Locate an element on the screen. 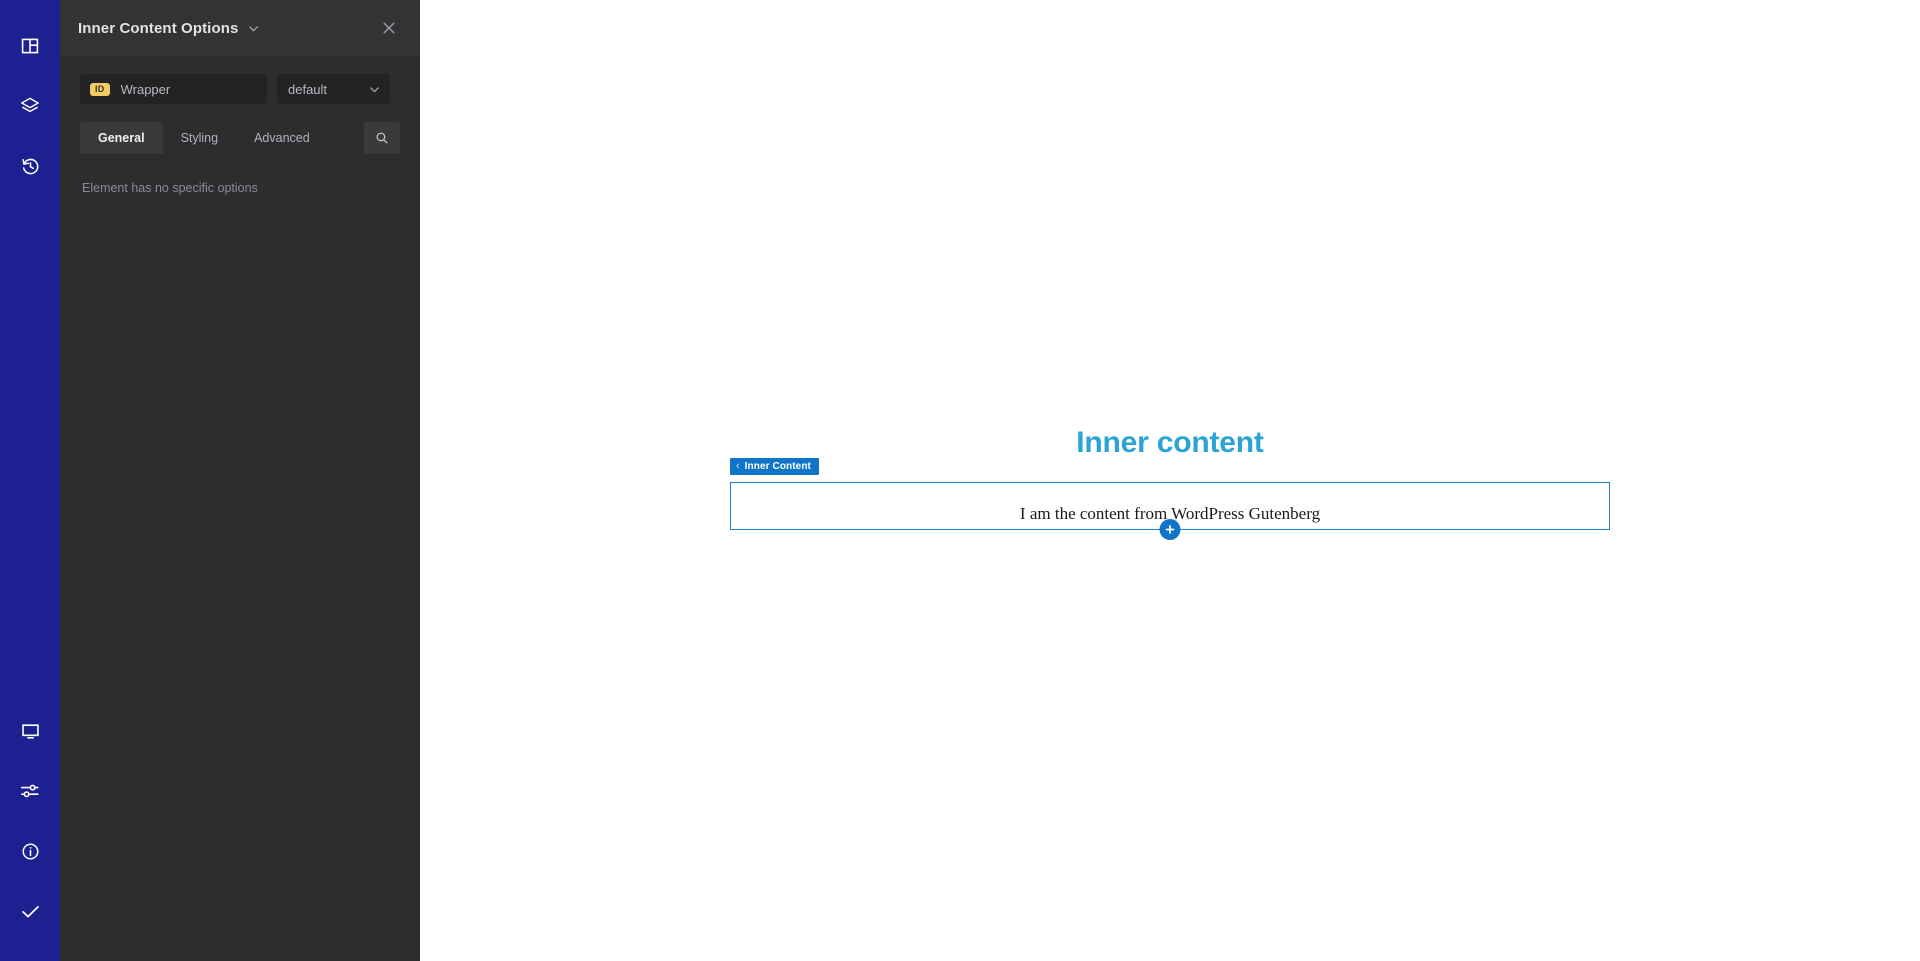 This screenshot has height=961, width=1920. page-title: Inner Content Options is located at coordinates (158, 28).